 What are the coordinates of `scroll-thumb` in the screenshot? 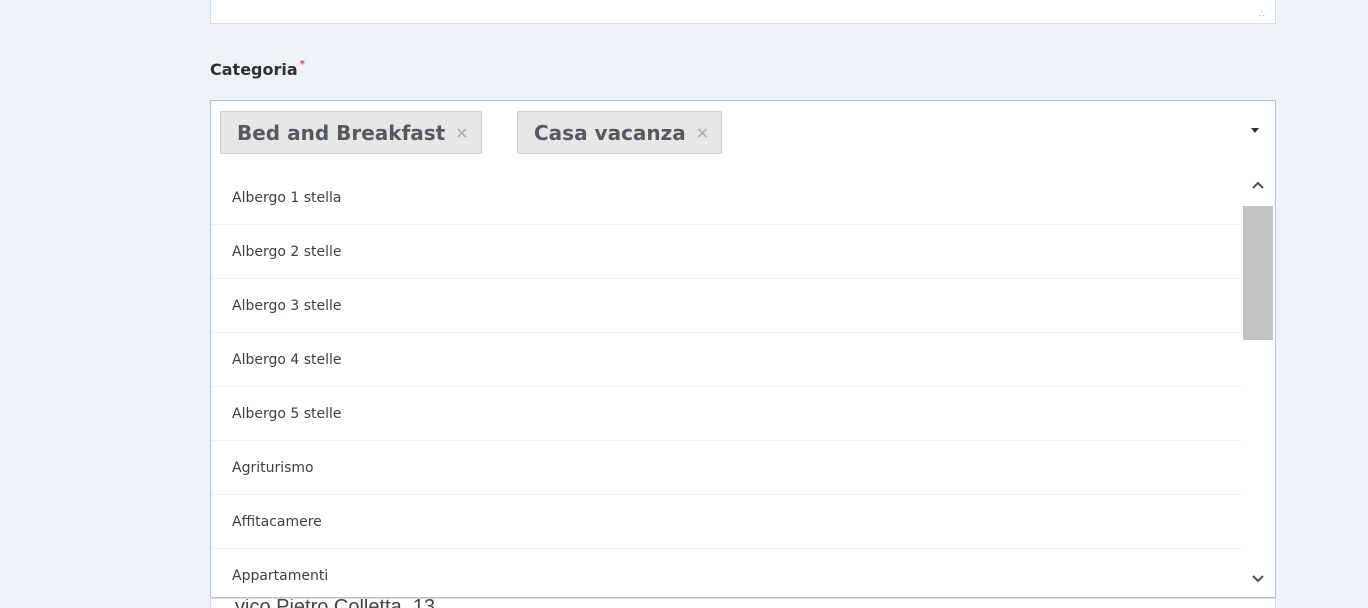 It's located at (1258, 273).